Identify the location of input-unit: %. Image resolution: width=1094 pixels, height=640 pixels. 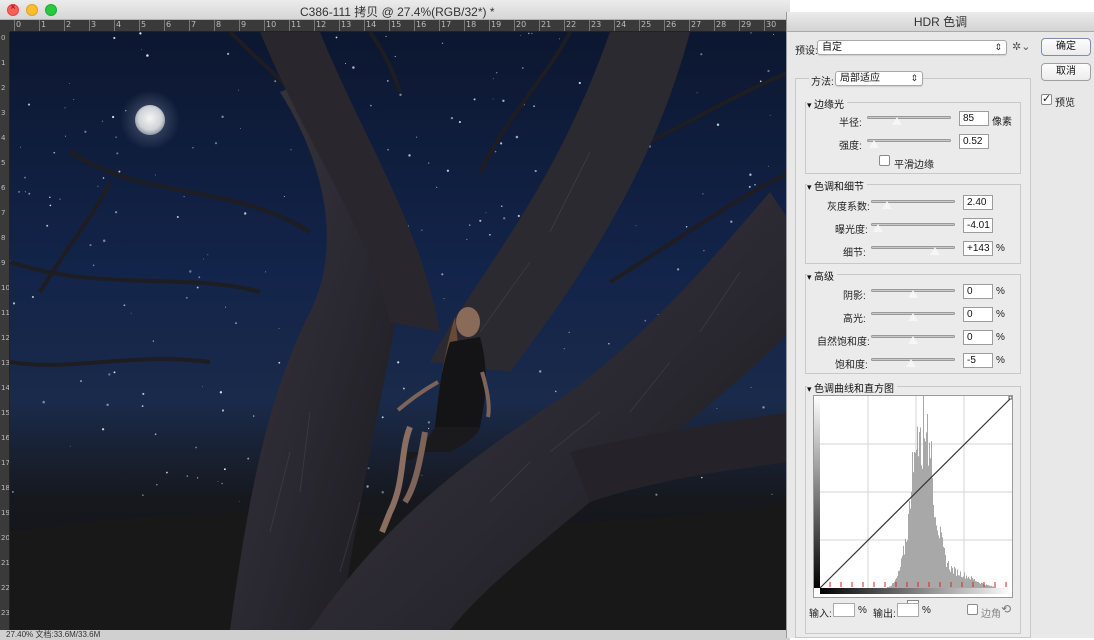
(862, 610).